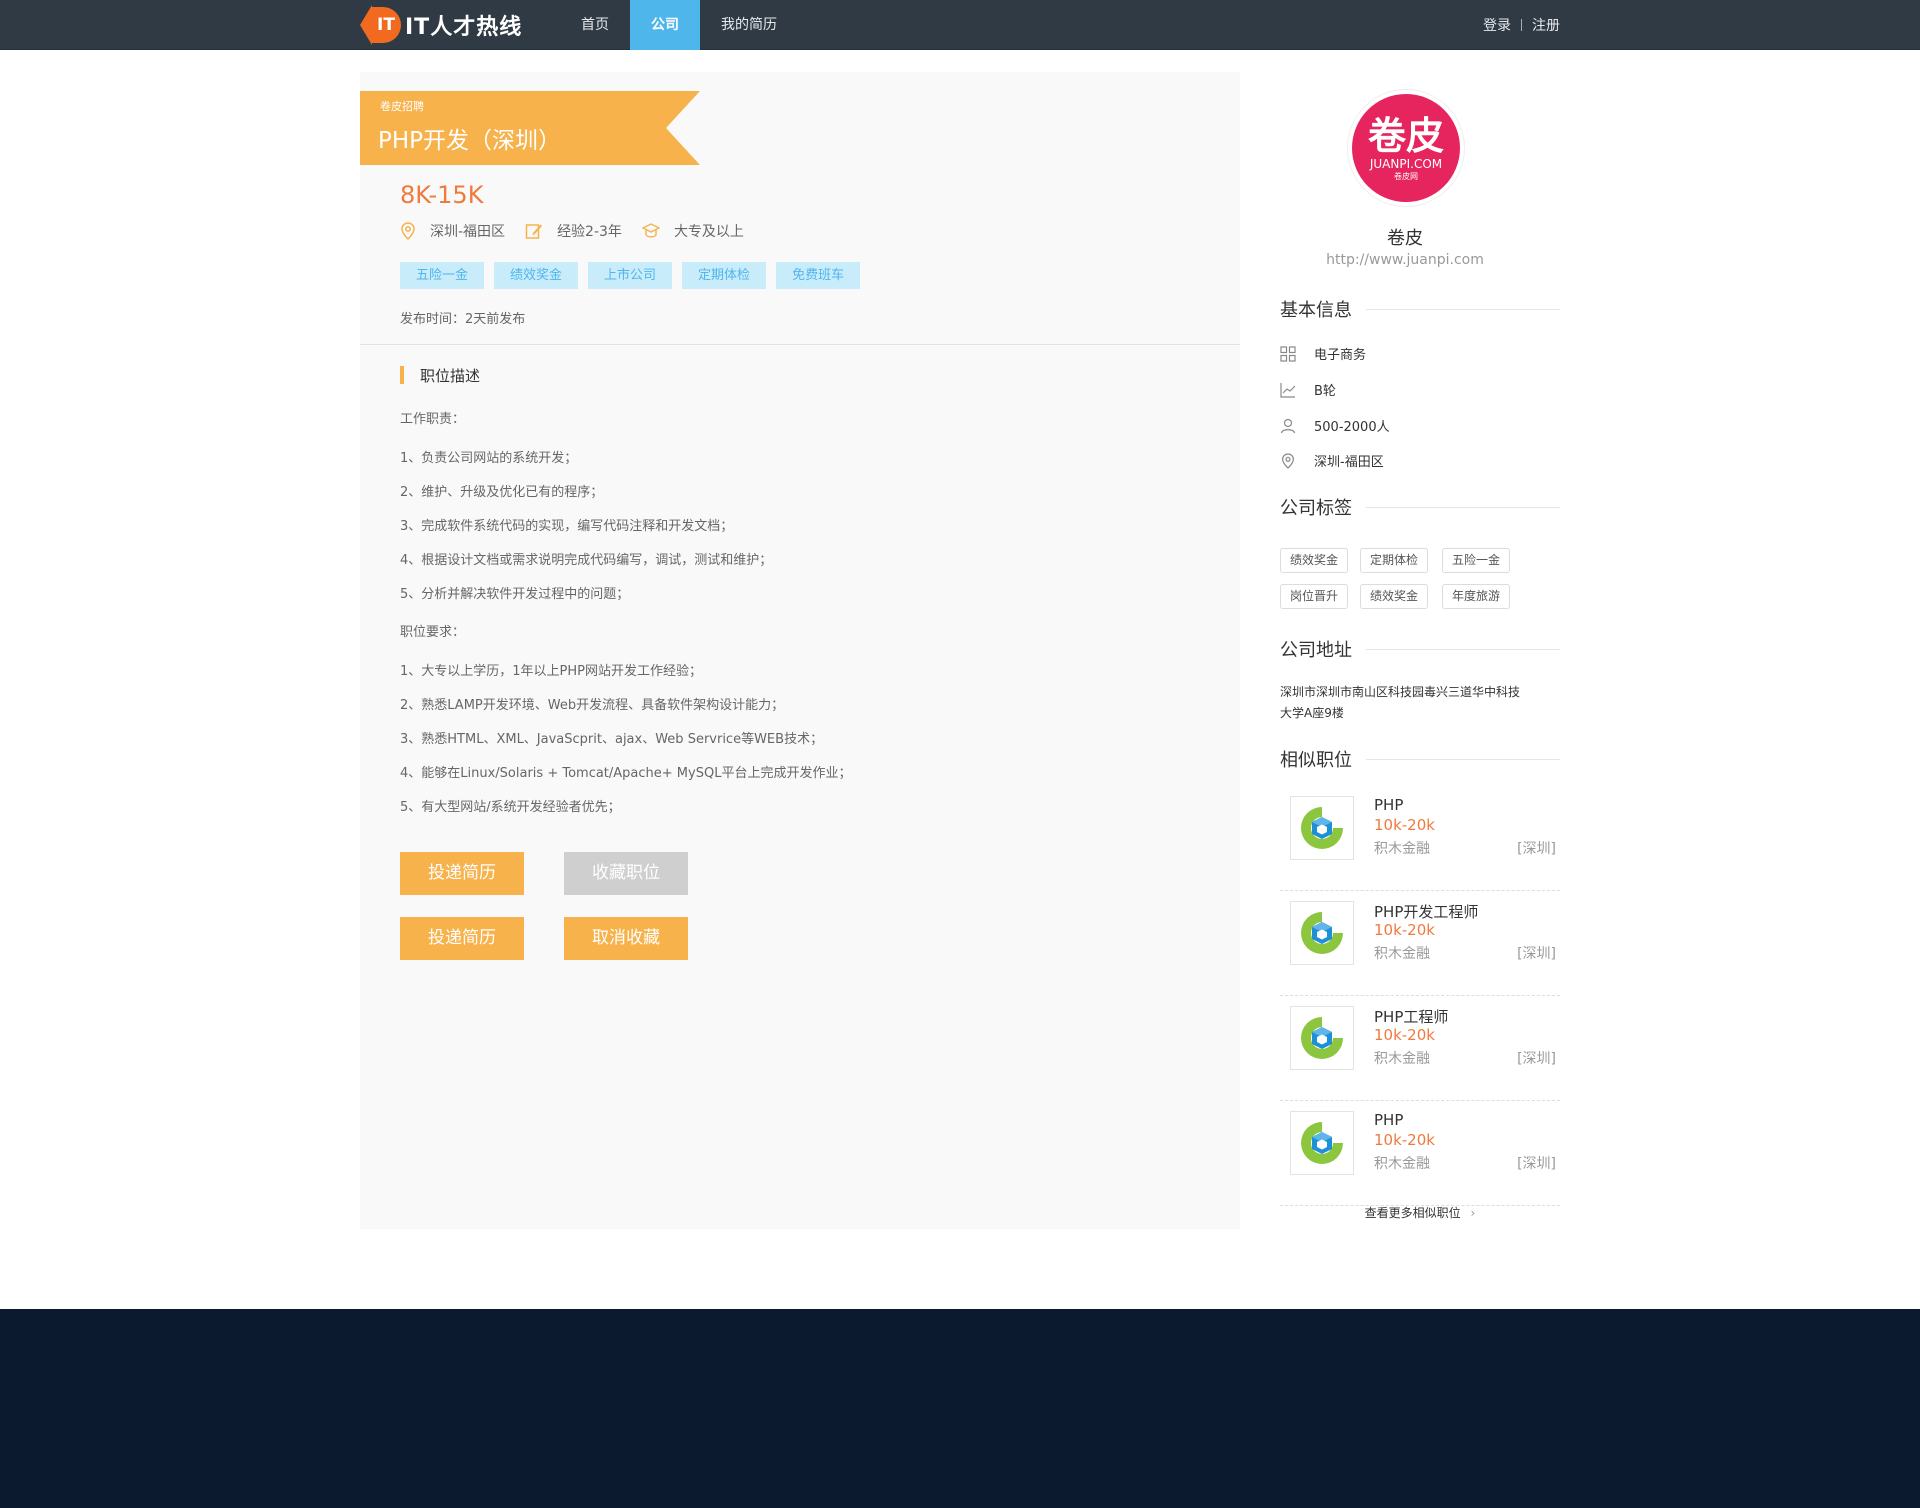 The height and width of the screenshot is (1508, 1920). Describe the element at coordinates (1405, 237) in the screenshot. I see `company-name: 卷皮` at that location.